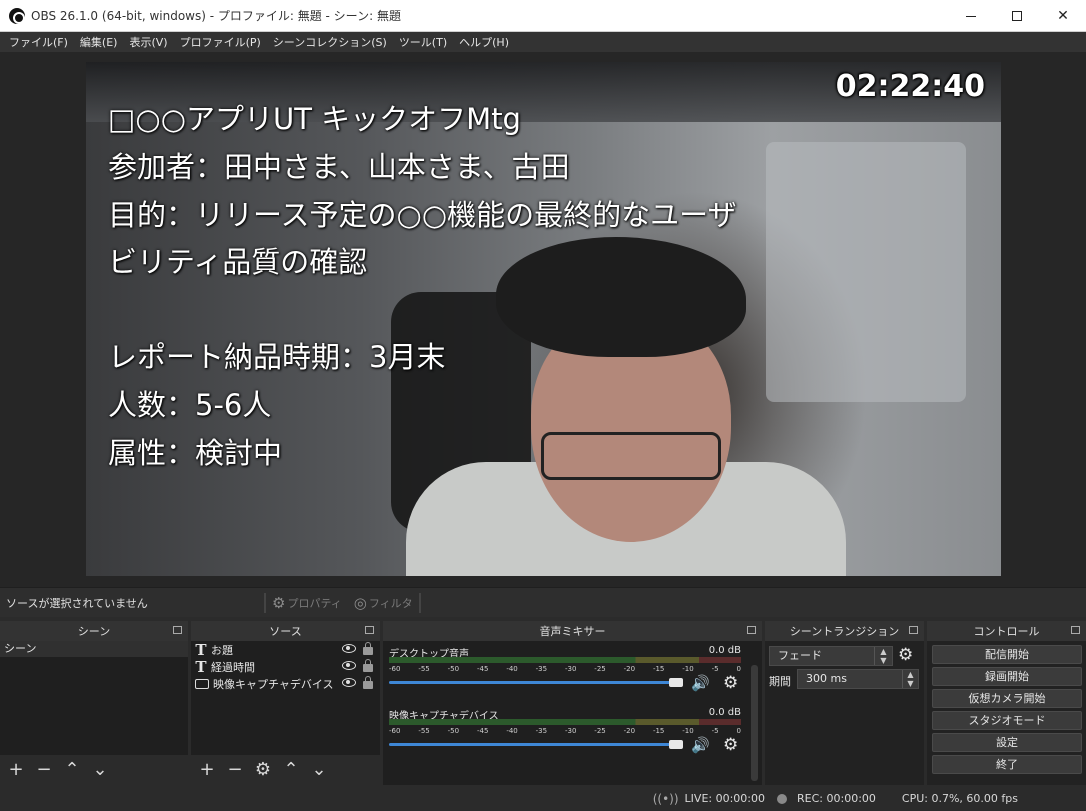 This screenshot has width=1086, height=811. I want to click on broadcast-icon: ((•)), so click(665, 798).